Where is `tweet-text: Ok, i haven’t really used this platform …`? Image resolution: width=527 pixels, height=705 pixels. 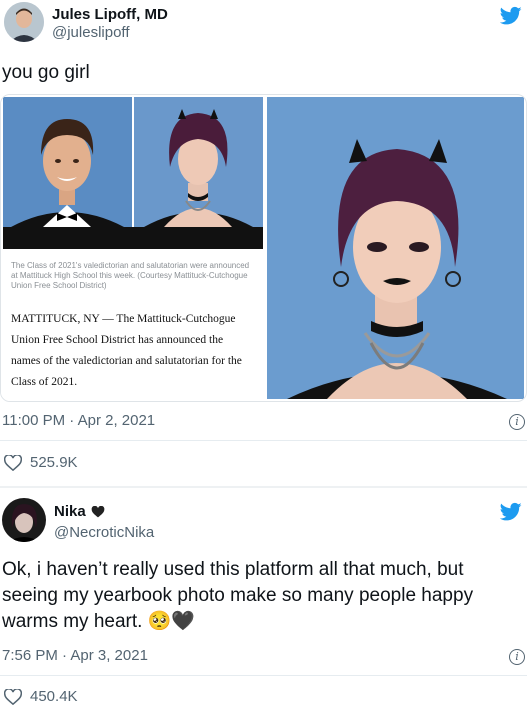 tweet-text: Ok, i haven’t really used this platform … is located at coordinates (262, 596).